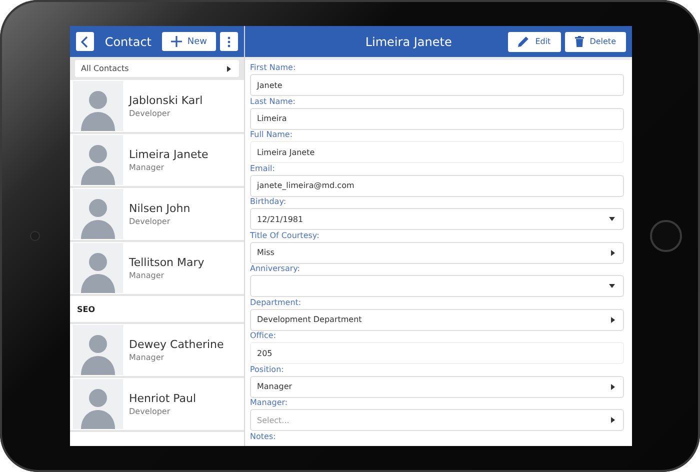  What do you see at coordinates (437, 119) in the screenshot?
I see `text-field: Limeira` at bounding box center [437, 119].